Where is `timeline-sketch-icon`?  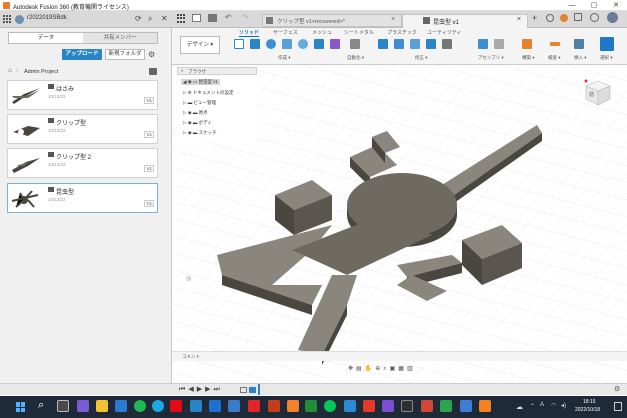
timeline-sketch-icon is located at coordinates (243, 390).